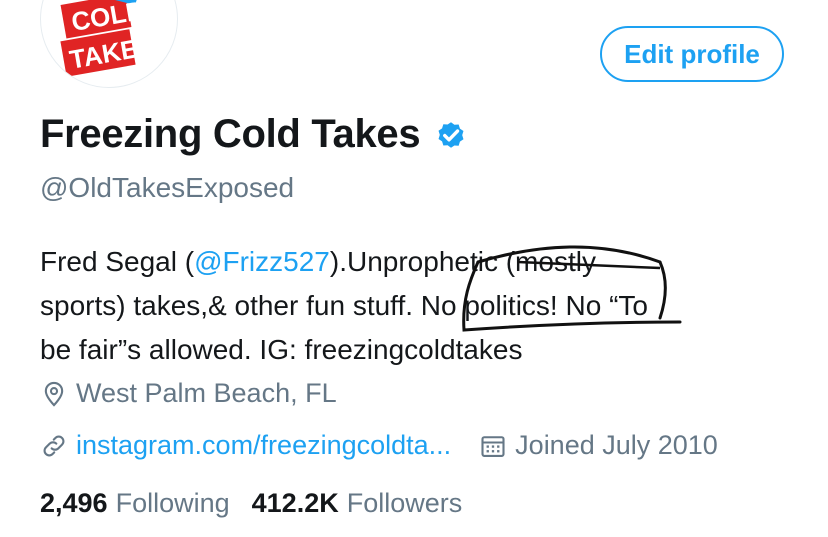  Describe the element at coordinates (167, 187) in the screenshot. I see `user-handle: @OldTakesExposed` at that location.